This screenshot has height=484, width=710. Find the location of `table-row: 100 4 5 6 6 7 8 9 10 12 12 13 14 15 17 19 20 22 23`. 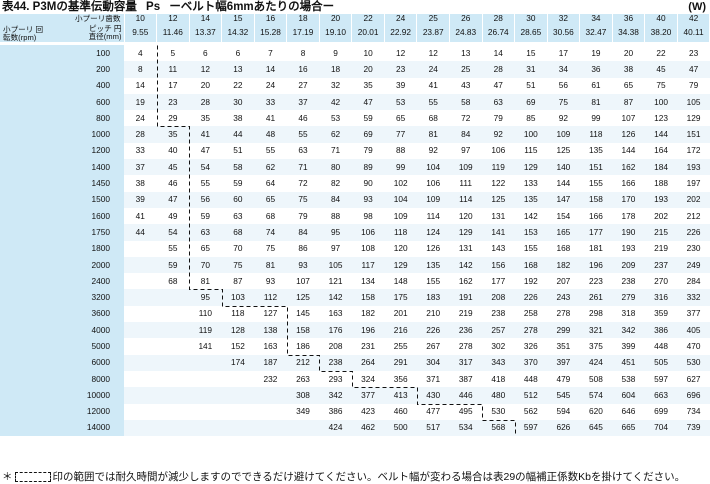

table-row: 100 4 5 6 6 7 8 9 10 12 12 13 14 15 17 19 20 22 23 is located at coordinates (355, 53).